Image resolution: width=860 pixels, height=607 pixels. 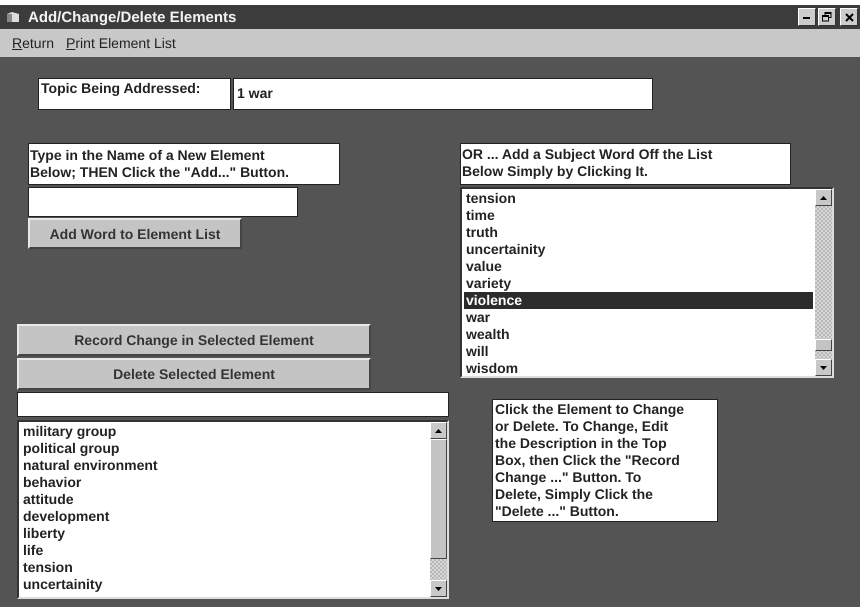 What do you see at coordinates (33, 43) in the screenshot?
I see `menu-item: Return` at bounding box center [33, 43].